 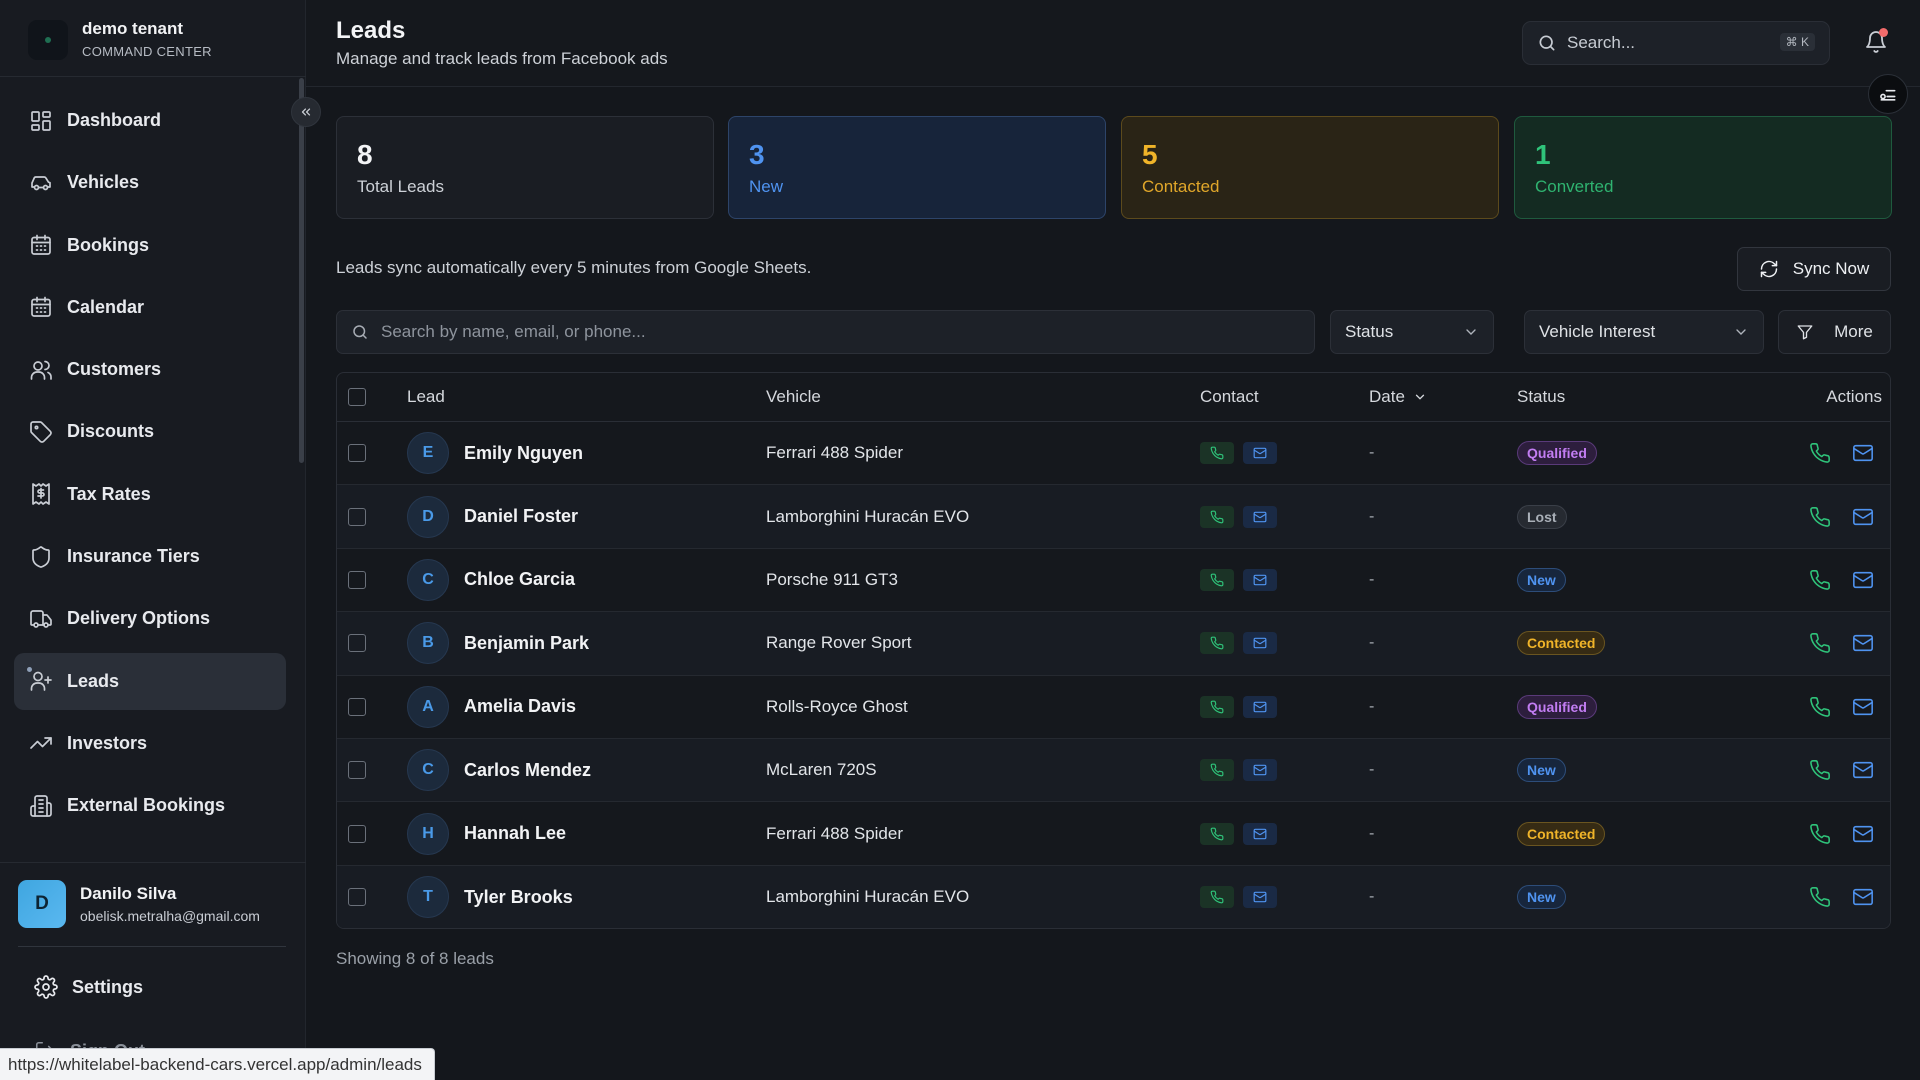 I want to click on chevron-down-icon, so click(x=1471, y=332).